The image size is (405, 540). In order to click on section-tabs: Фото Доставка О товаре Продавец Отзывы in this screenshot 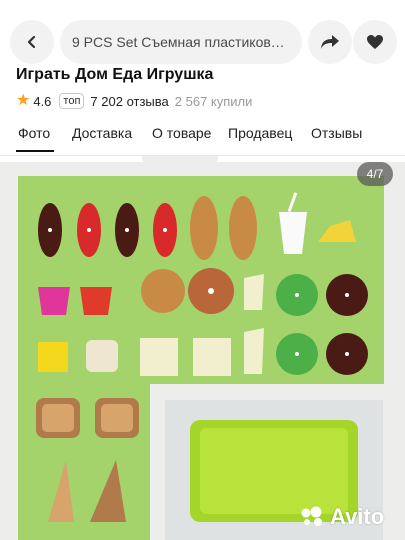, I will do `click(202, 138)`.